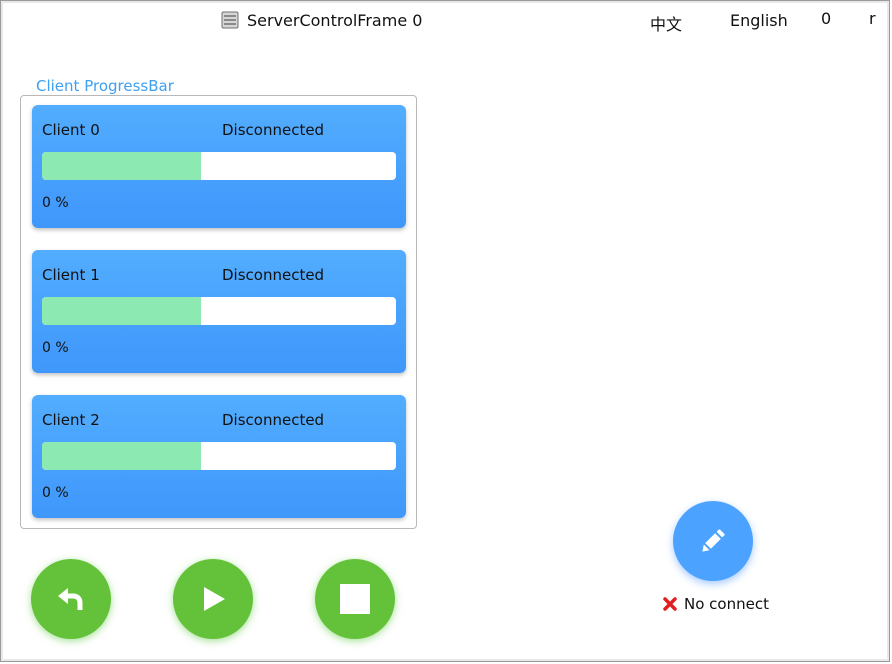 Image resolution: width=892 pixels, height=664 pixels. What do you see at coordinates (872, 18) in the screenshot?
I see `header-extra-label: r` at bounding box center [872, 18].